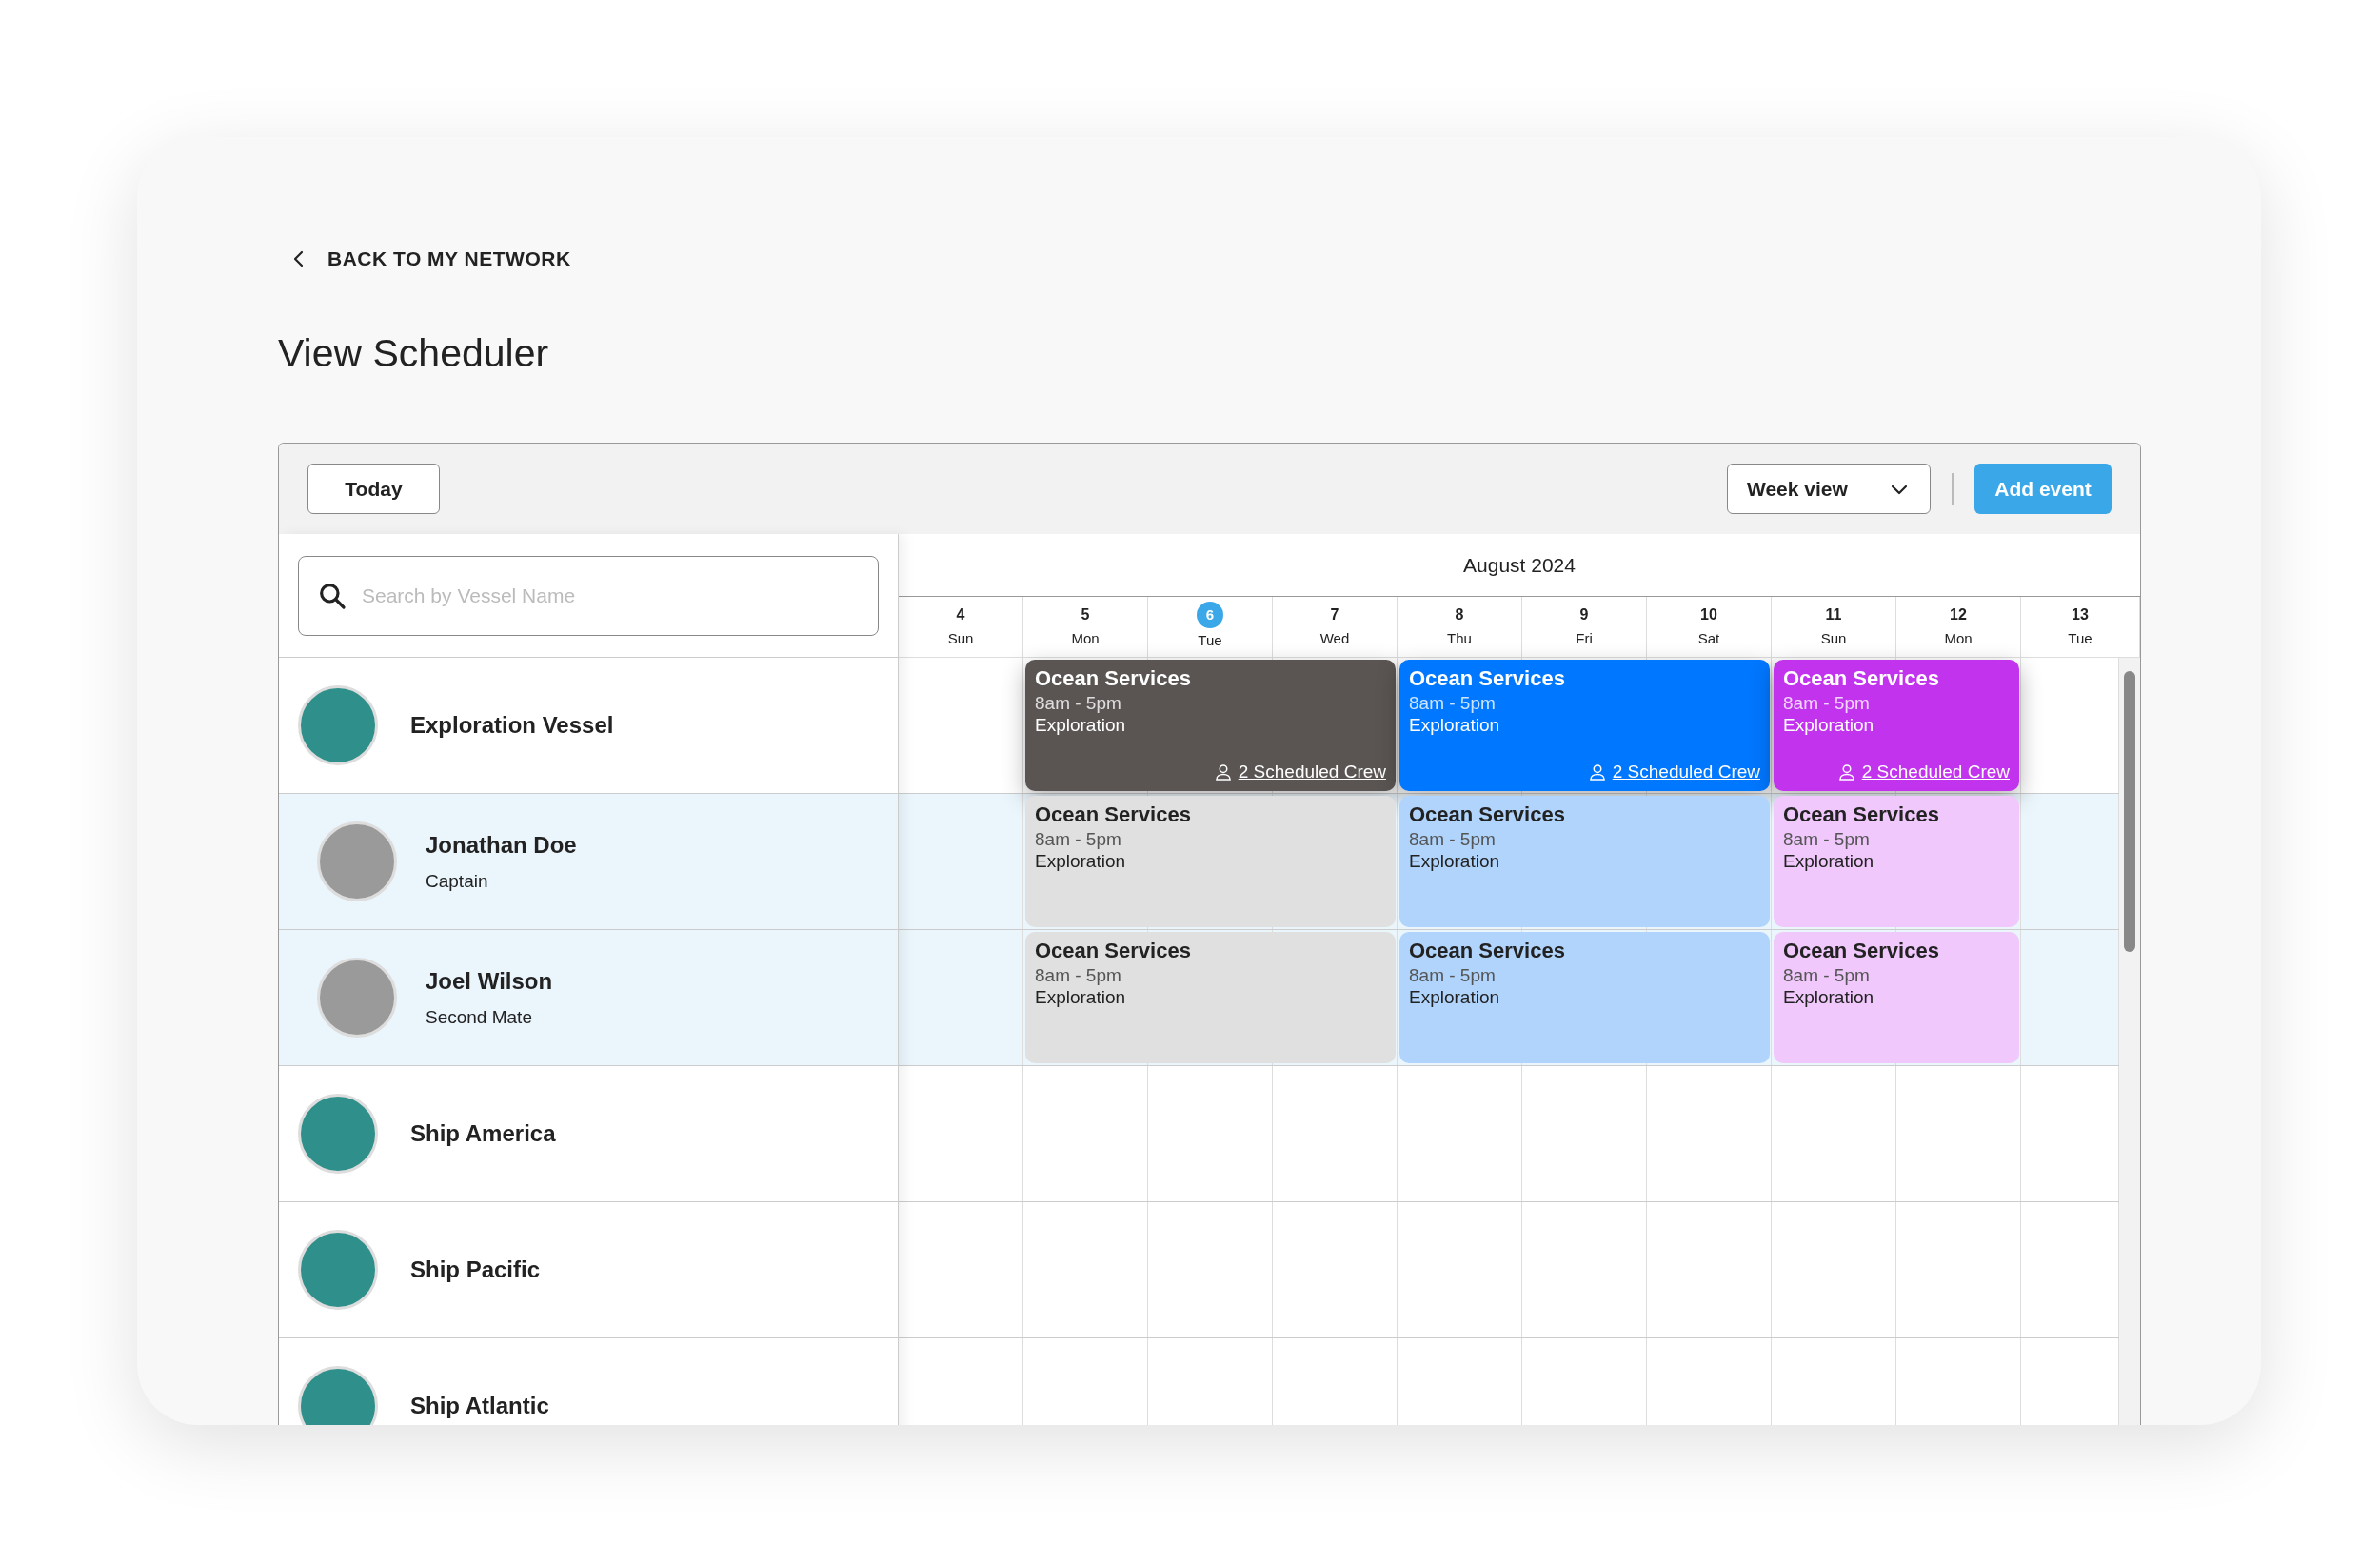 This screenshot has width=2380, height=1544. What do you see at coordinates (1334, 639) in the screenshot?
I see `weekday-label: Wed` at bounding box center [1334, 639].